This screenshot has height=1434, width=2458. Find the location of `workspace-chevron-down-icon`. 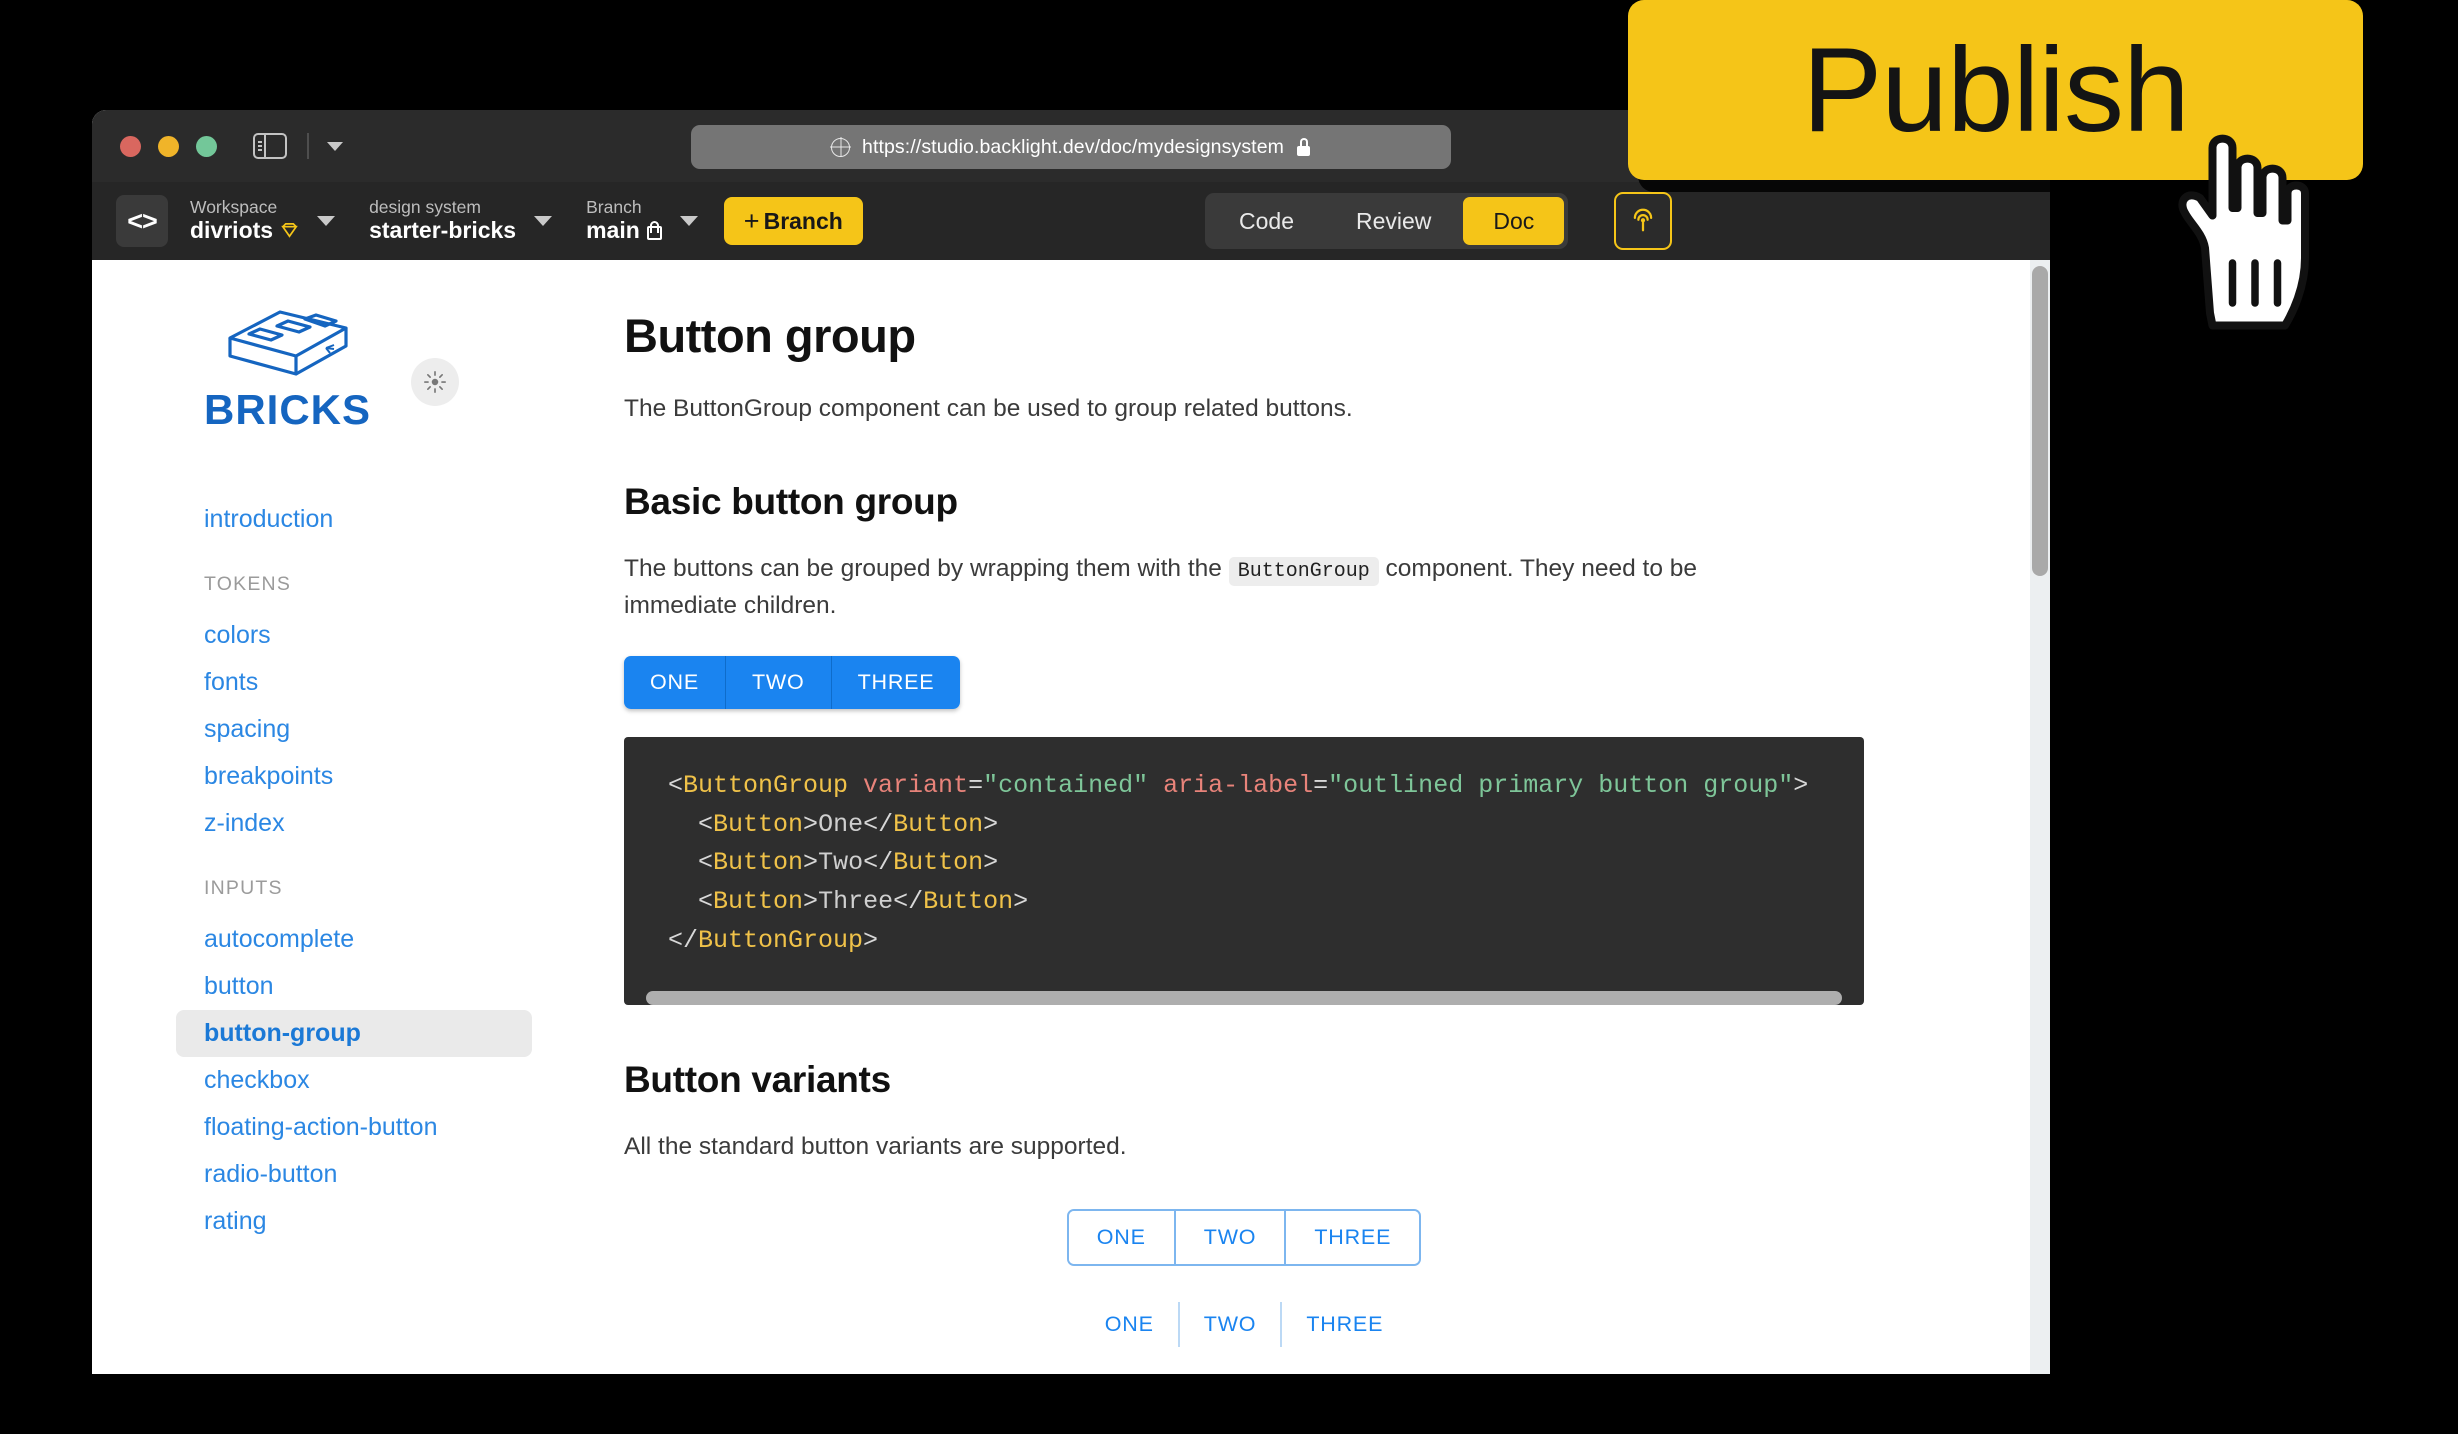

workspace-chevron-down-icon is located at coordinates (326, 221).